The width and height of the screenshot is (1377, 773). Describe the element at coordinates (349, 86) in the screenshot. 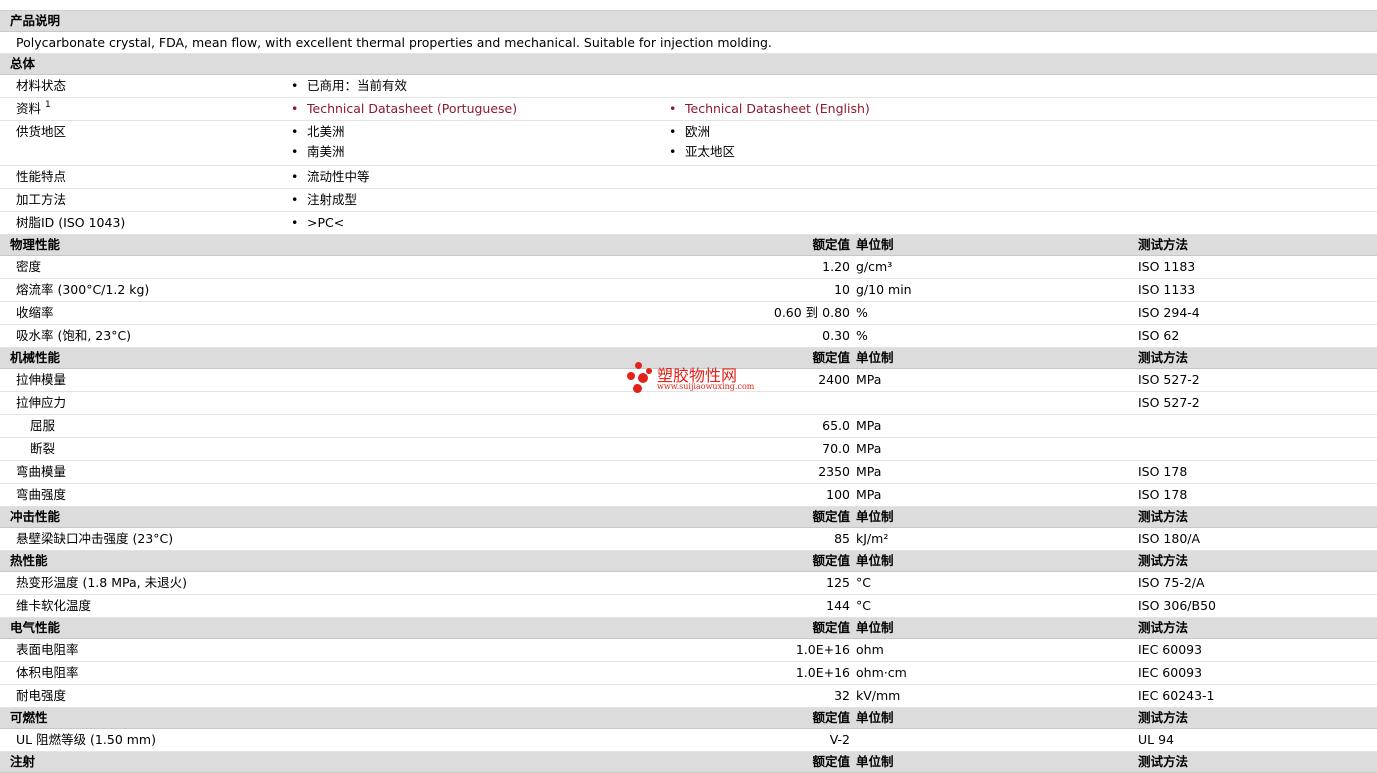

I see `row-value: 已商用：当前有效` at that location.